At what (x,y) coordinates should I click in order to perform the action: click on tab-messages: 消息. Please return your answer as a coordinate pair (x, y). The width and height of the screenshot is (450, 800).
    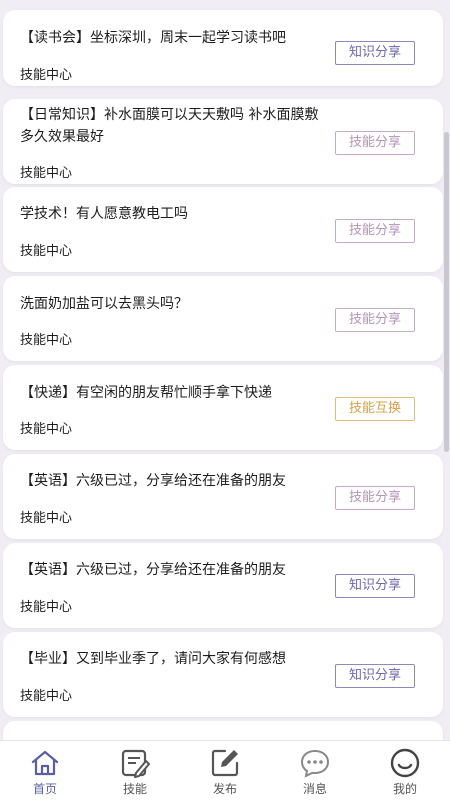
    Looking at the image, I should click on (315, 770).